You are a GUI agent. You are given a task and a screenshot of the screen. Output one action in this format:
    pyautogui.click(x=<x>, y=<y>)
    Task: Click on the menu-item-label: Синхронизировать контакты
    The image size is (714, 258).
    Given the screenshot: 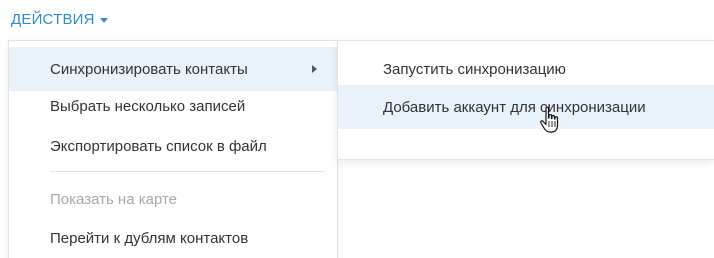 What is the action you would take?
    pyautogui.click(x=149, y=69)
    